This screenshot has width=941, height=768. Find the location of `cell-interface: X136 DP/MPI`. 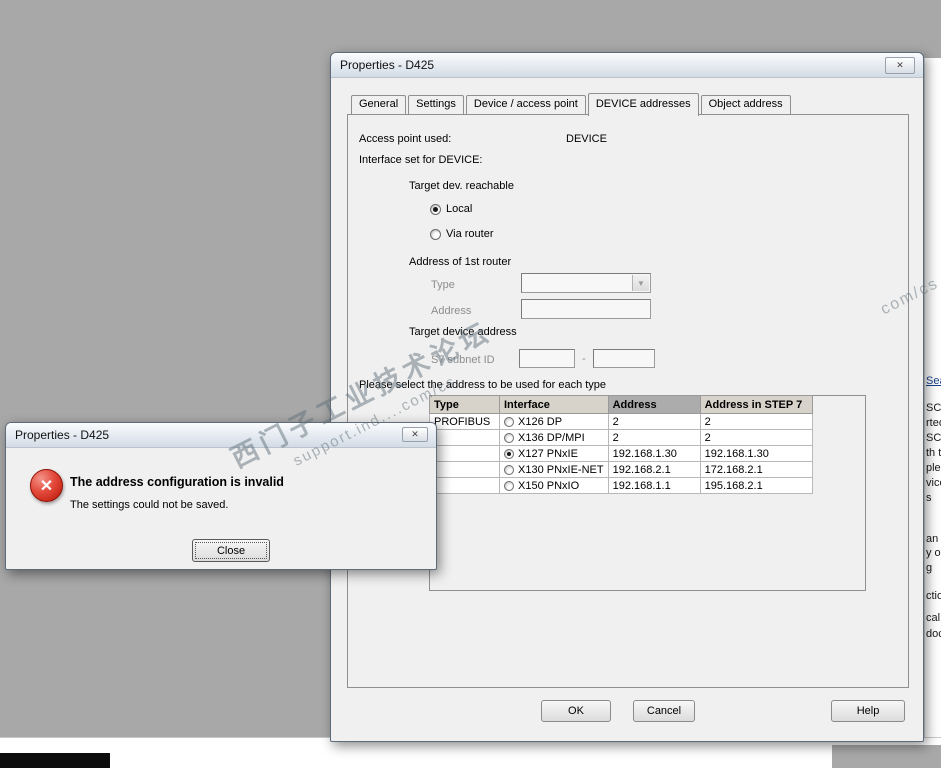

cell-interface: X136 DP/MPI is located at coordinates (554, 437).